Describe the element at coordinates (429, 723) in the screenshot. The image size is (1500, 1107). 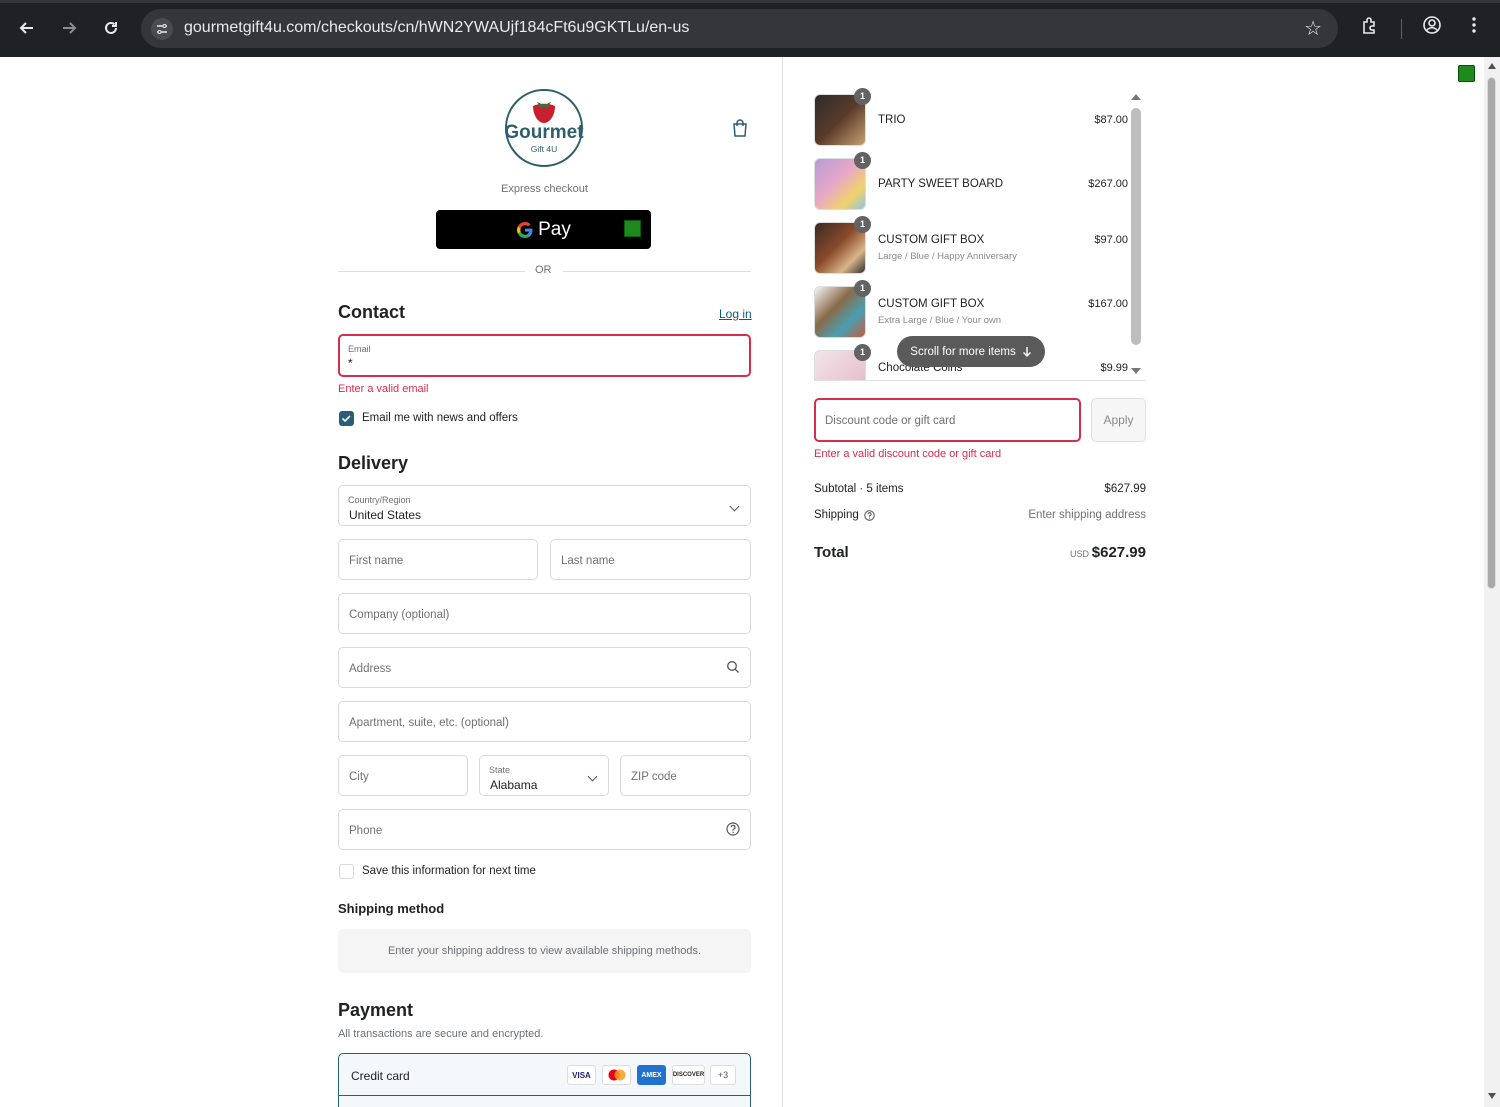
I see `apartment-placeholder: Apartment, suite, etc. (optional)` at that location.